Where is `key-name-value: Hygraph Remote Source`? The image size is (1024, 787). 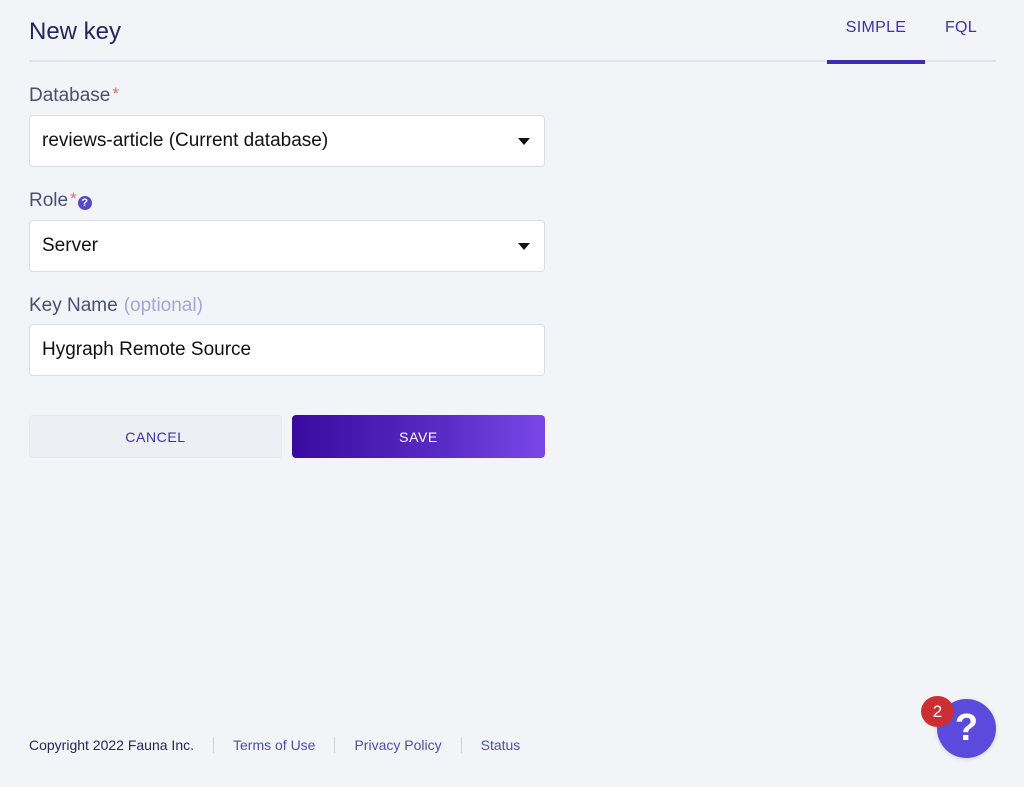 key-name-value: Hygraph Remote Source is located at coordinates (147, 349).